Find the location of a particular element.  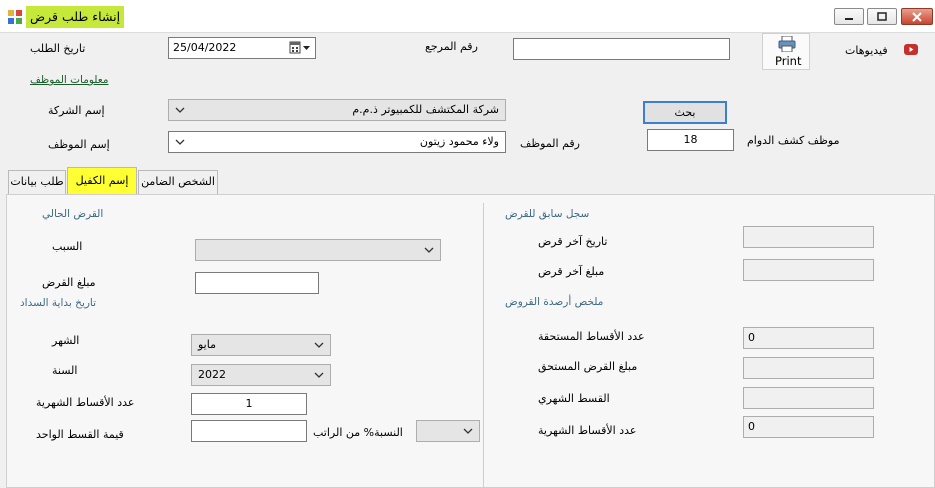

title-bar: إنشاء طلب قرض is located at coordinates (467, 16).